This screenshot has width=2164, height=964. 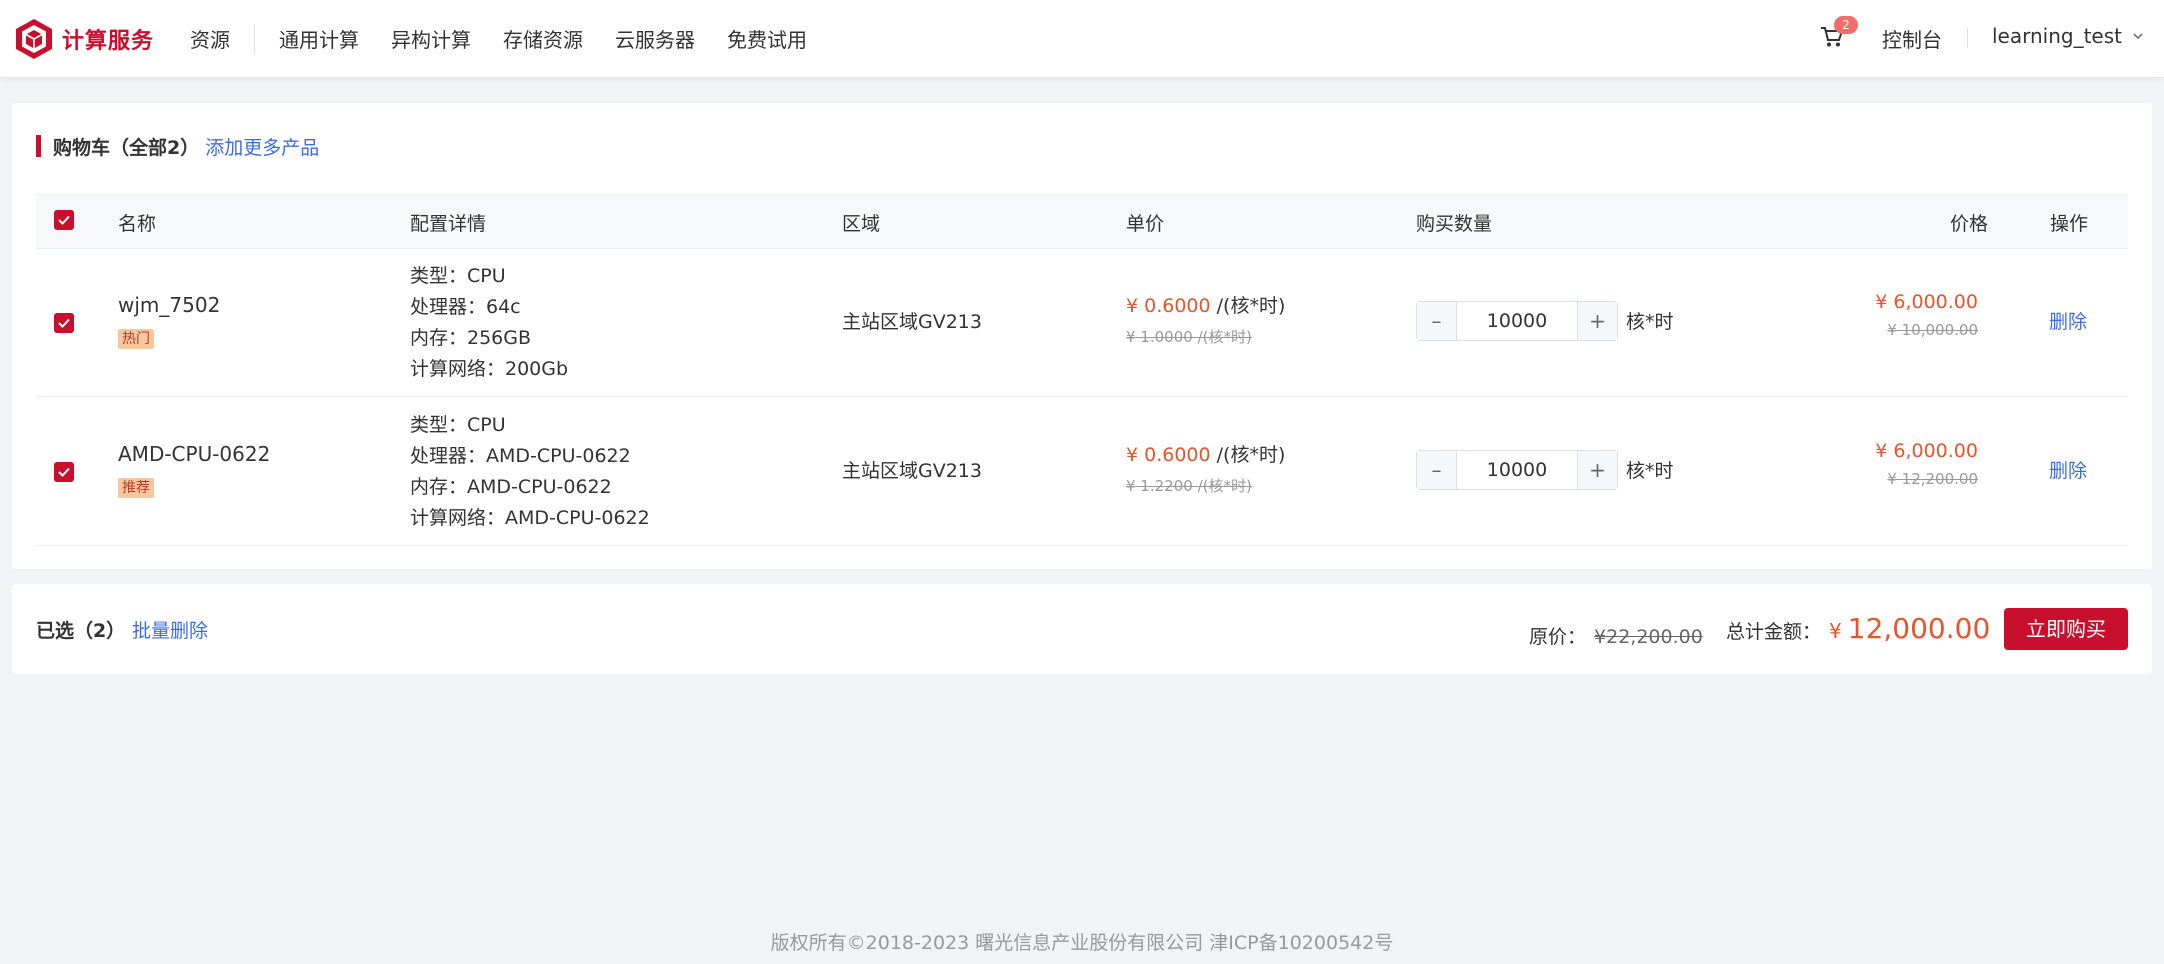 I want to click on config-processor: 处理器：64c, so click(x=465, y=307).